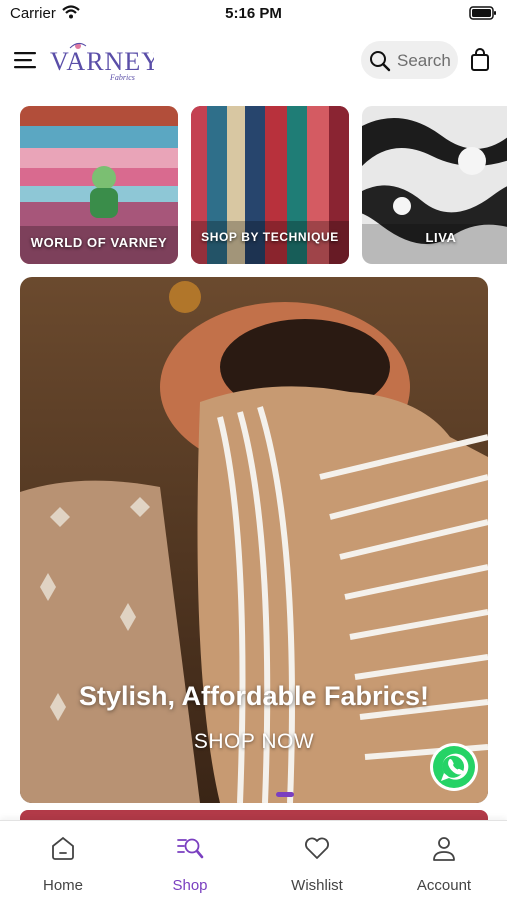 The image size is (507, 901). What do you see at coordinates (434, 185) in the screenshot?
I see `category-tile-liva: LIVA` at bounding box center [434, 185].